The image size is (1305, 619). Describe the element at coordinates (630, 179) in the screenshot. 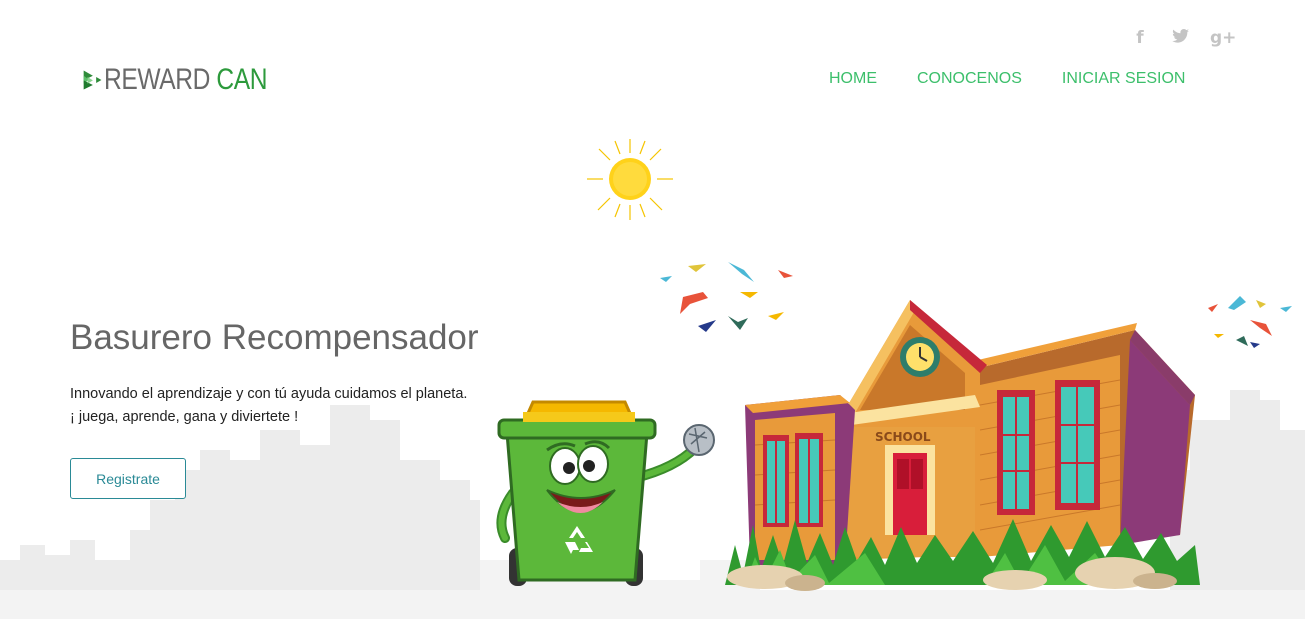

I see `sun-illustration` at that location.